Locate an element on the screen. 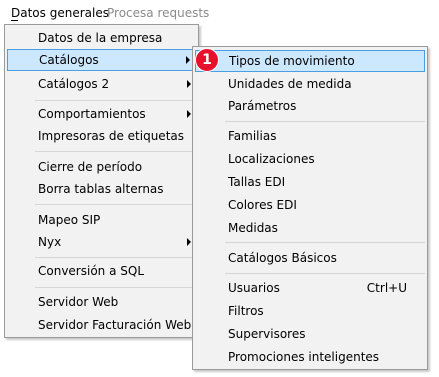 This screenshot has height=377, width=439. menu-item-medidas: Medidas is located at coordinates (310, 228).